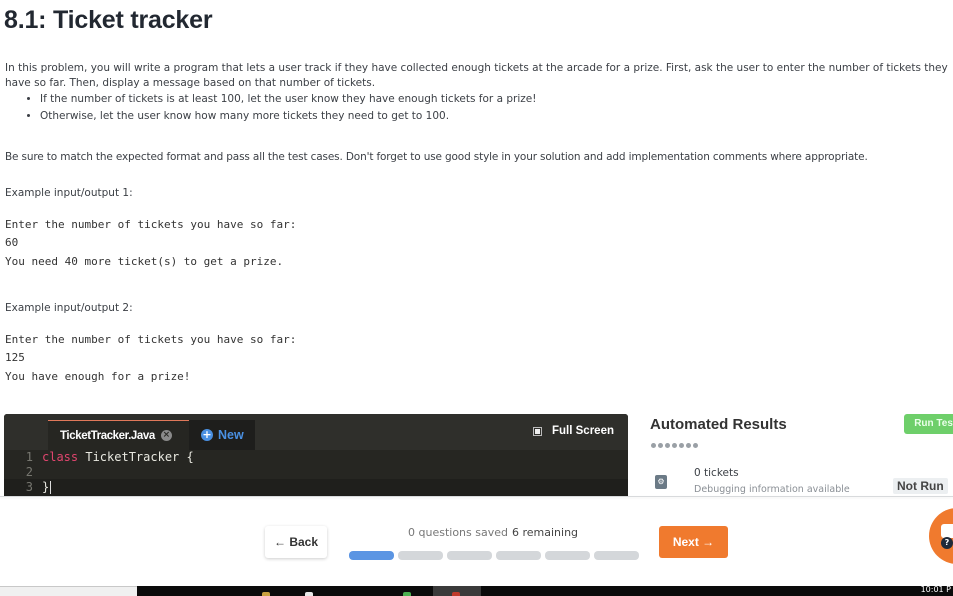 Image resolution: width=953 pixels, height=596 pixels. I want to click on editor-tab-bar: TicketTracker.Java × + New Full Screen, so click(316, 432).